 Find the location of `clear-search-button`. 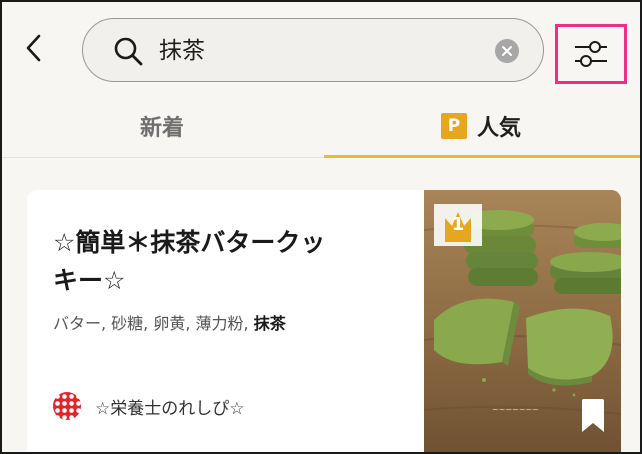

clear-search-button is located at coordinates (507, 51).